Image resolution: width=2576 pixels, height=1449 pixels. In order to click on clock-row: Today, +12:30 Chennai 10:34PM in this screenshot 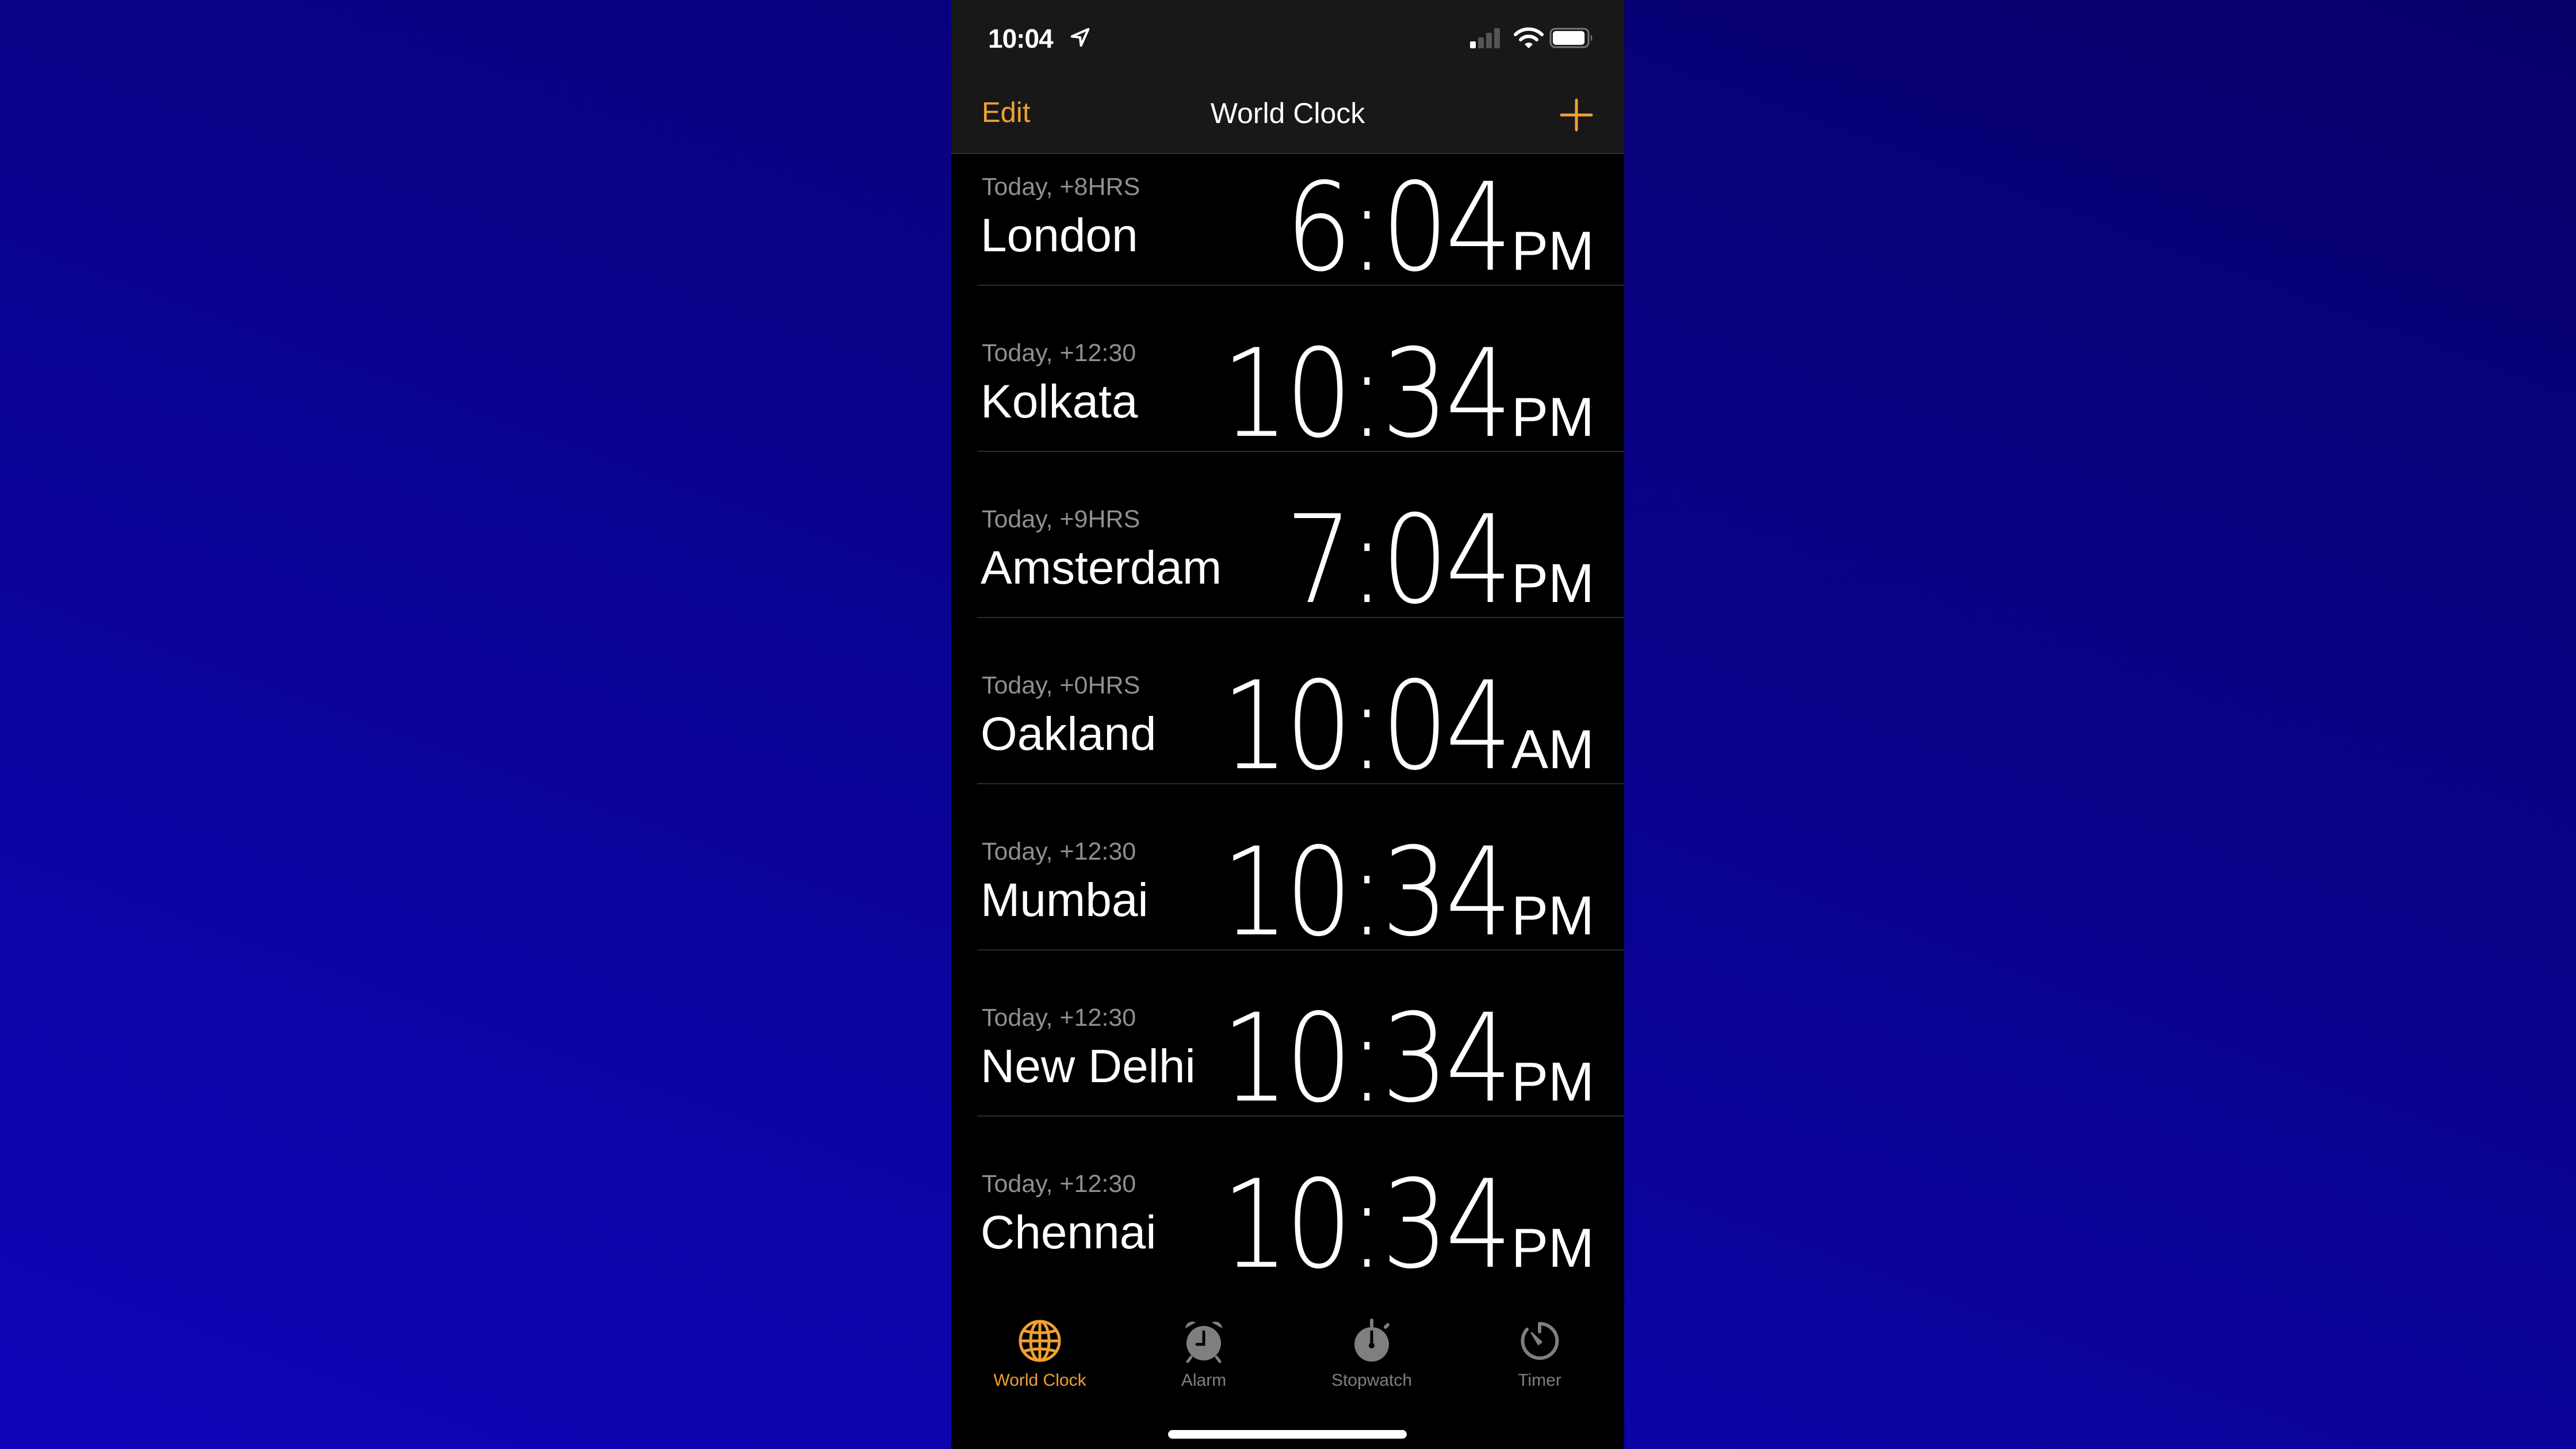, I will do `click(1300, 1201)`.